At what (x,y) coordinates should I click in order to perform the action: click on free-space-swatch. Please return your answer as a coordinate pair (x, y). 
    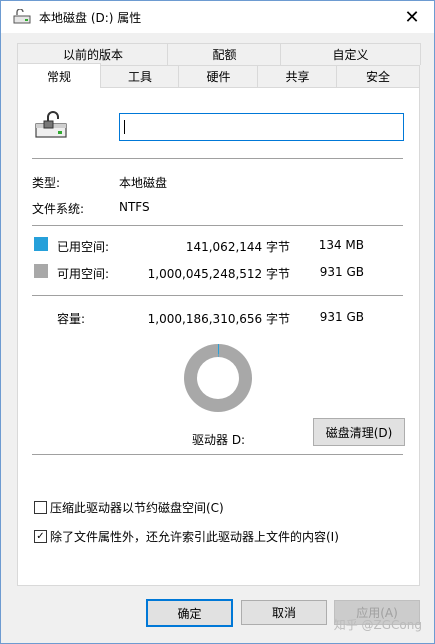
    Looking at the image, I should click on (41, 271).